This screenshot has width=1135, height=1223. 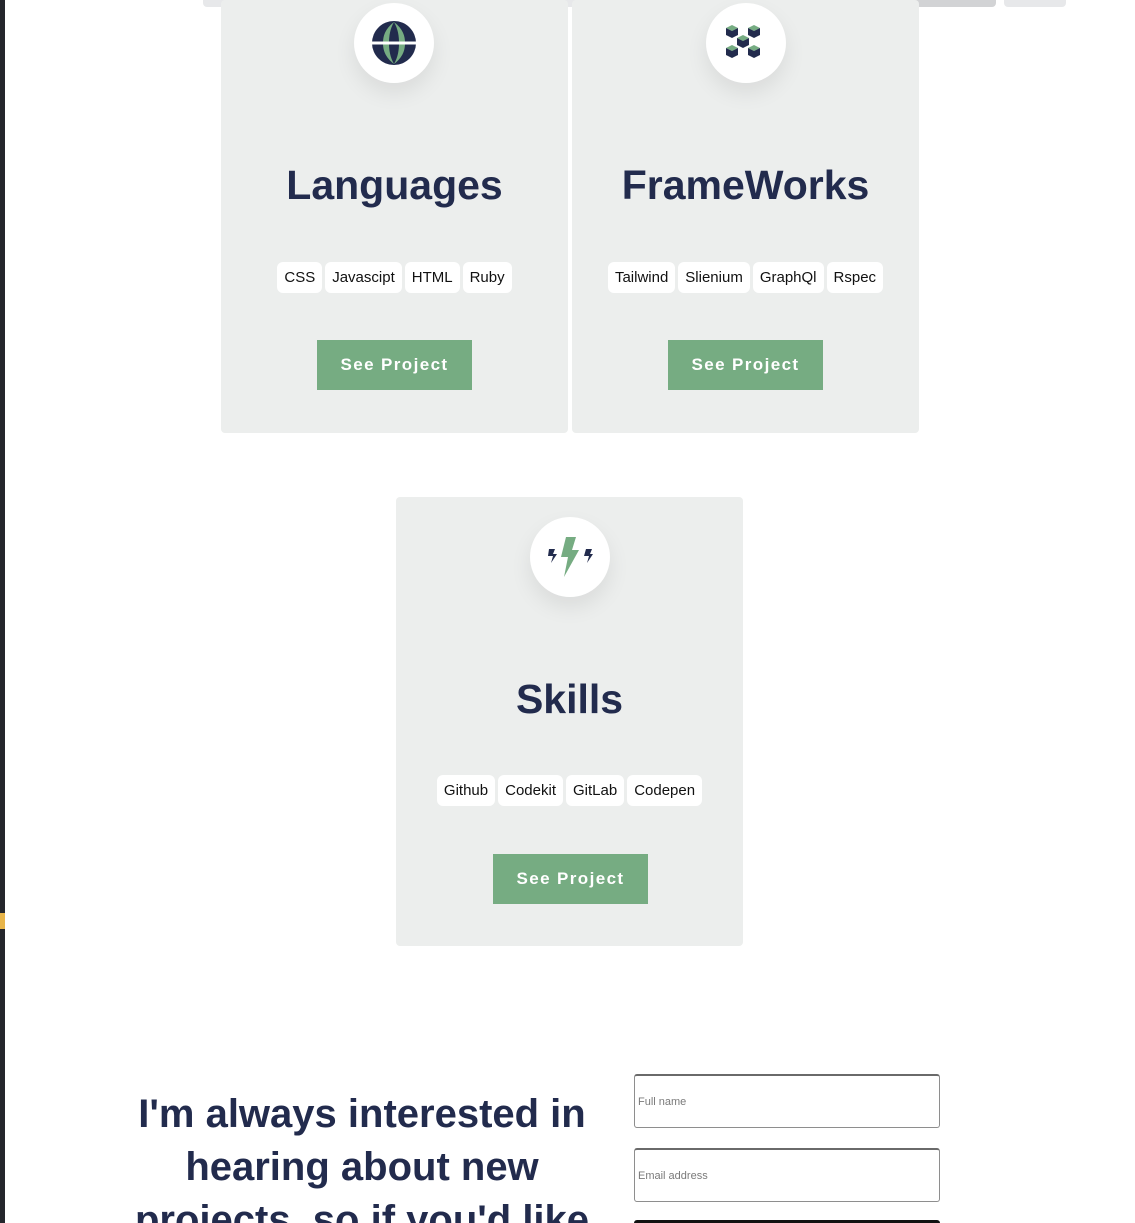 I want to click on browser-tab, so click(x=1035, y=3).